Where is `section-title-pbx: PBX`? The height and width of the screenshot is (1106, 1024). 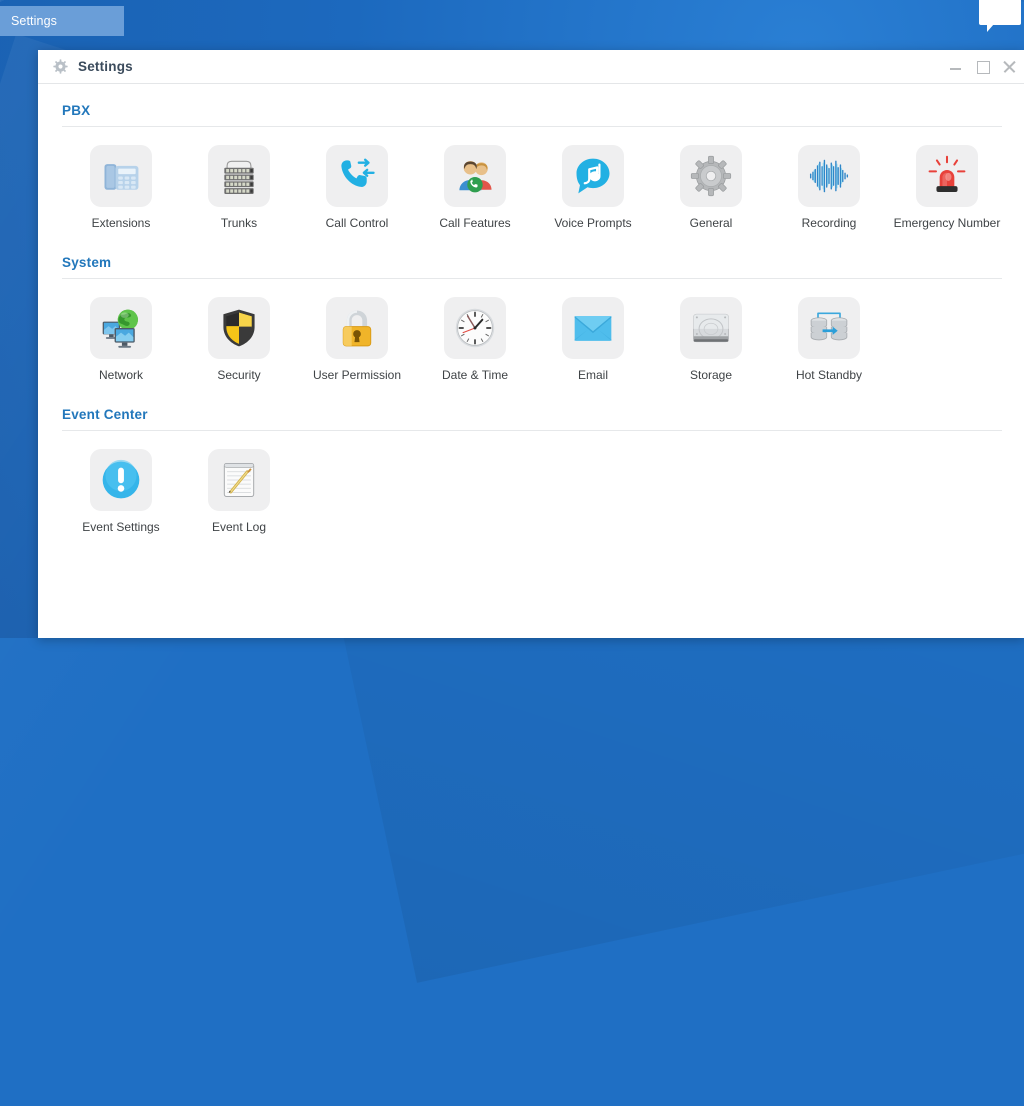
section-title-pbx: PBX is located at coordinates (76, 110).